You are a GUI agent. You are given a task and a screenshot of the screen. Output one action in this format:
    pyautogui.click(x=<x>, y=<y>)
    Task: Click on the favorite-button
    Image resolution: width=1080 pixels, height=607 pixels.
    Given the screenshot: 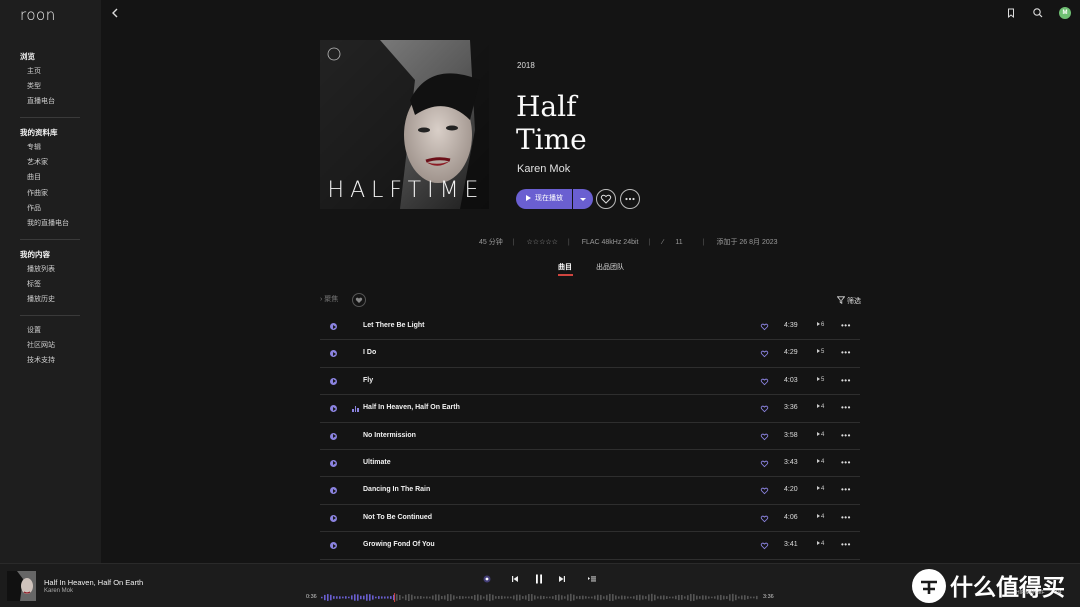 What is the action you would take?
    pyautogui.click(x=606, y=199)
    